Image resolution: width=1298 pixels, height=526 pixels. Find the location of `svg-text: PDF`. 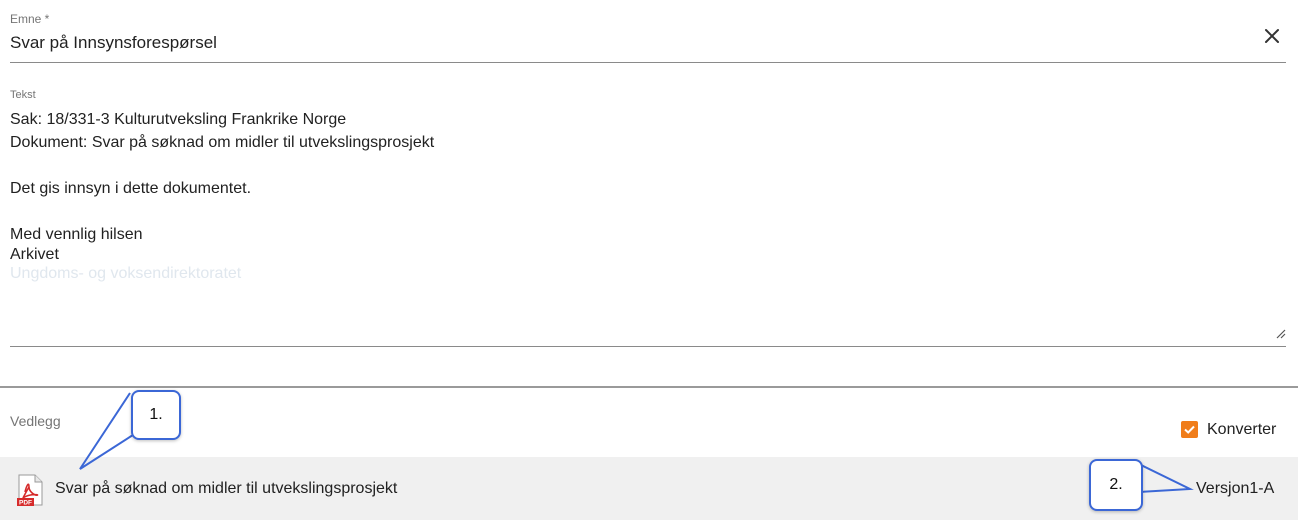

svg-text: PDF is located at coordinates (25, 503).